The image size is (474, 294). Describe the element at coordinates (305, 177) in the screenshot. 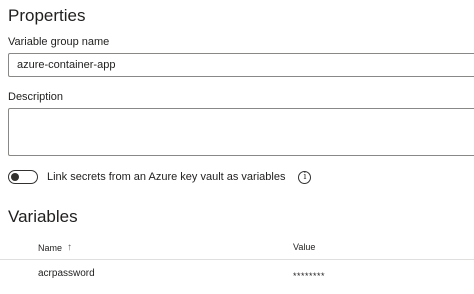

I see `info-icon: i` at that location.